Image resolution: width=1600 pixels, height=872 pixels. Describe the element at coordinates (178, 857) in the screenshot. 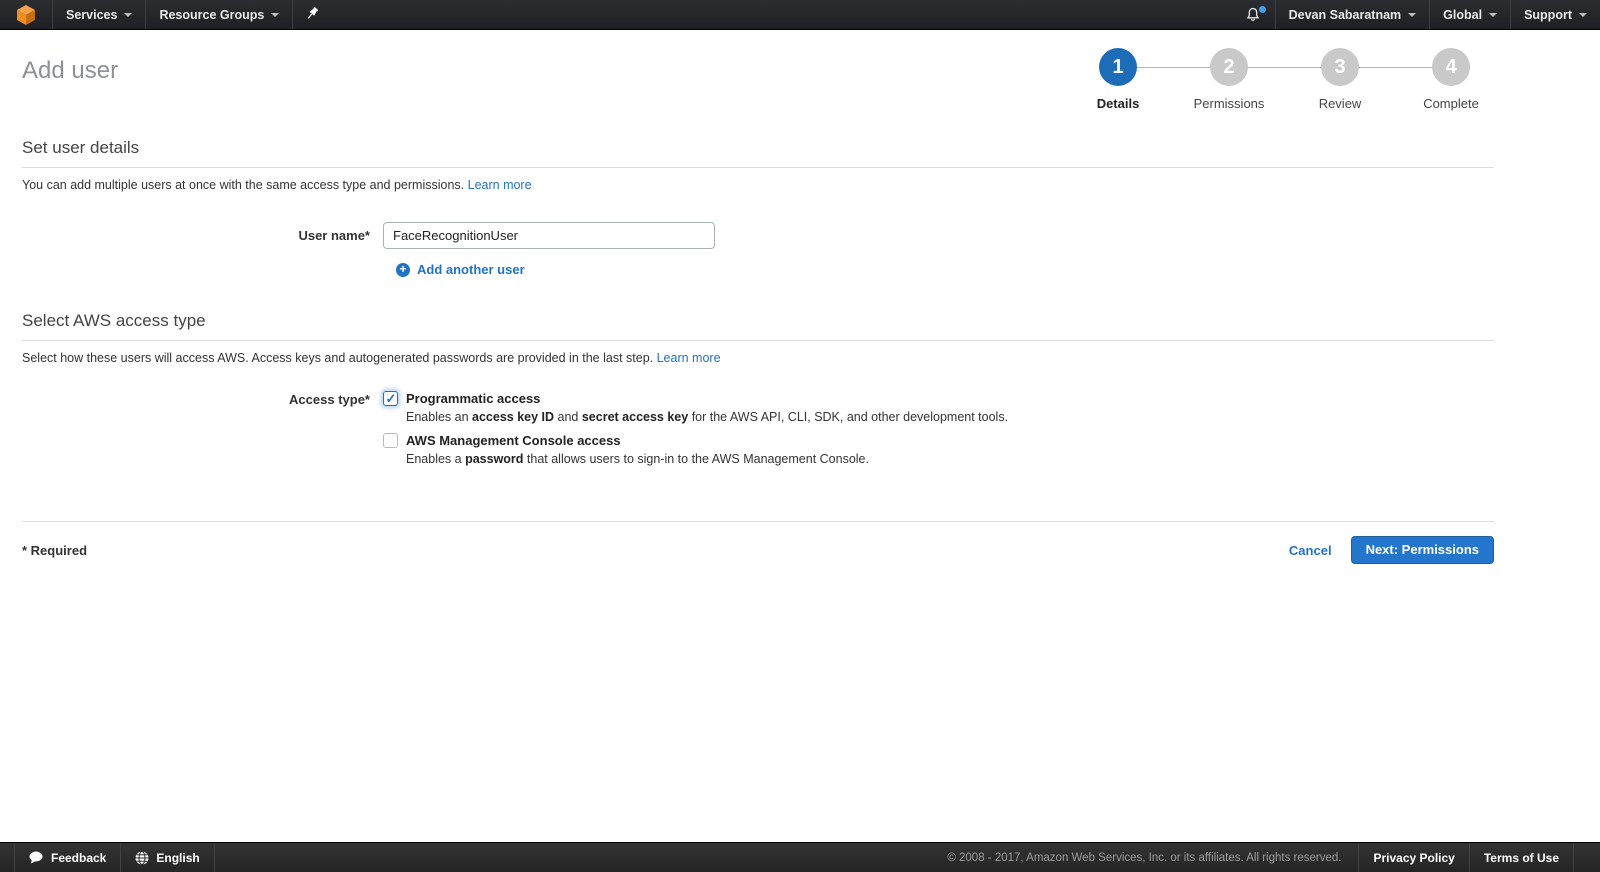

I see `language-label: English` at that location.